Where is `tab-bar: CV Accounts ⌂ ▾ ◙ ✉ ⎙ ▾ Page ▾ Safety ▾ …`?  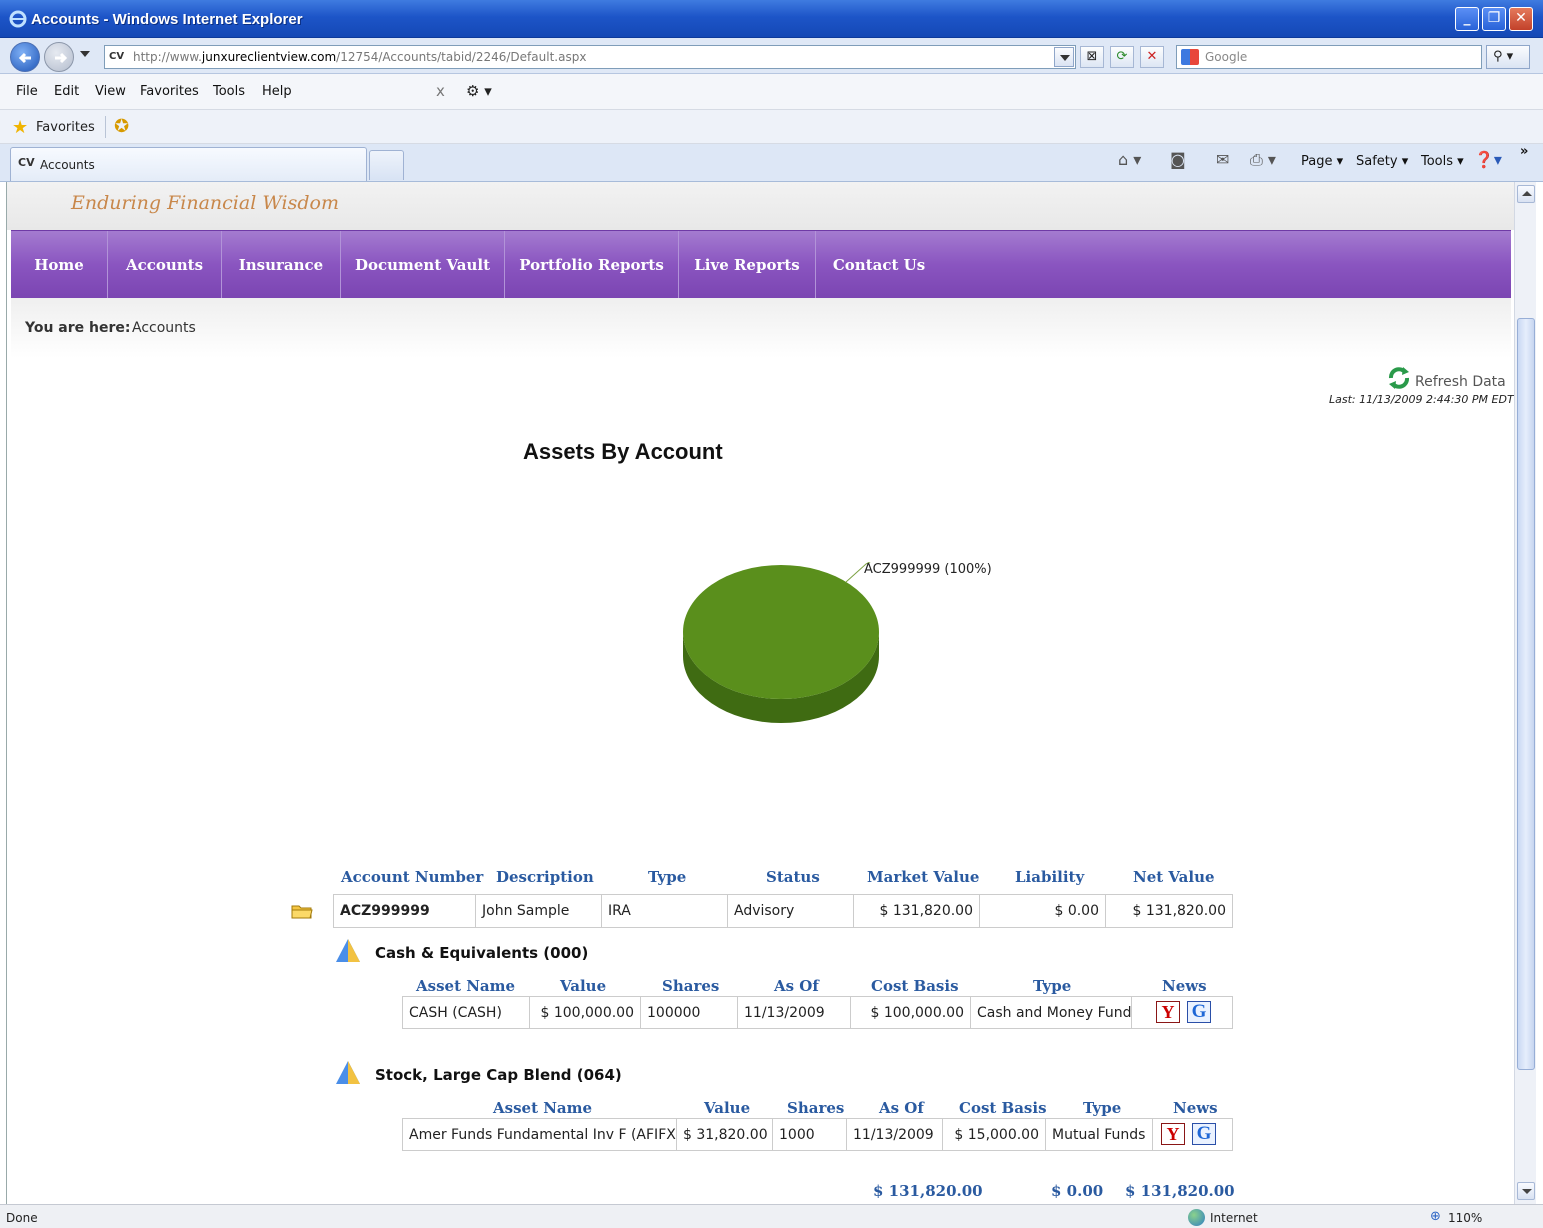 tab-bar: CV Accounts ⌂ ▾ ◙ ✉ ⎙ ▾ Page ▾ Safety ▾ … is located at coordinates (771, 163).